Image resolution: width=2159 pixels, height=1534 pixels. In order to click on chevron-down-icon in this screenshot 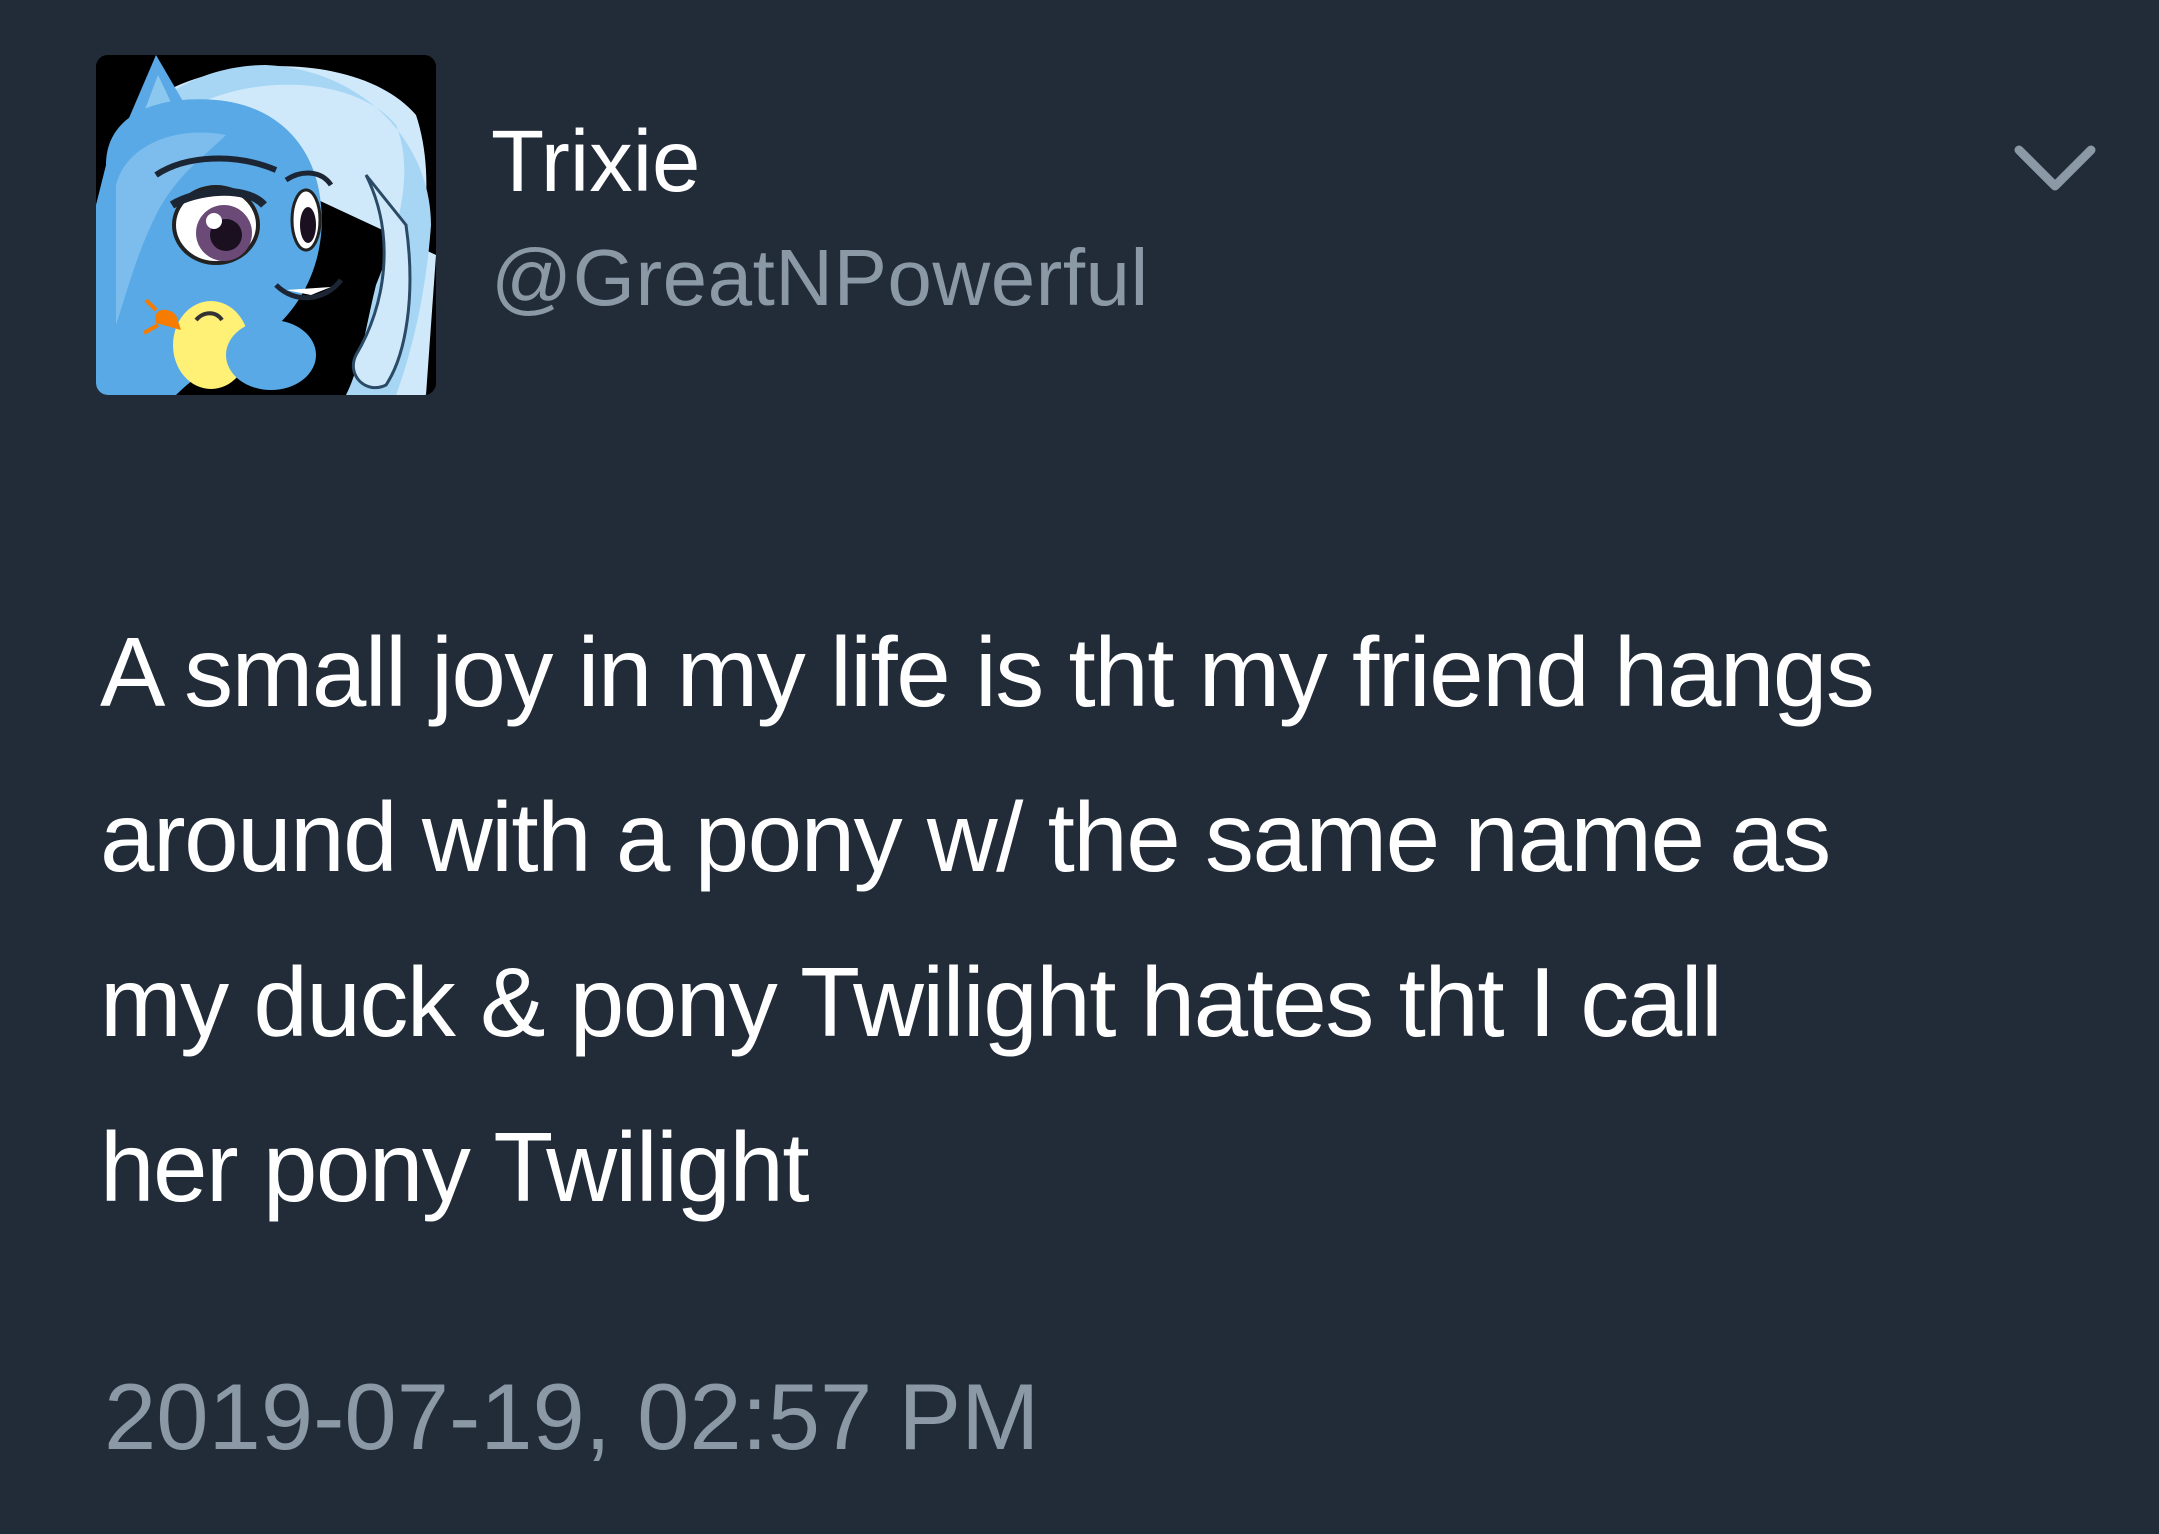, I will do `click(2055, 168)`.